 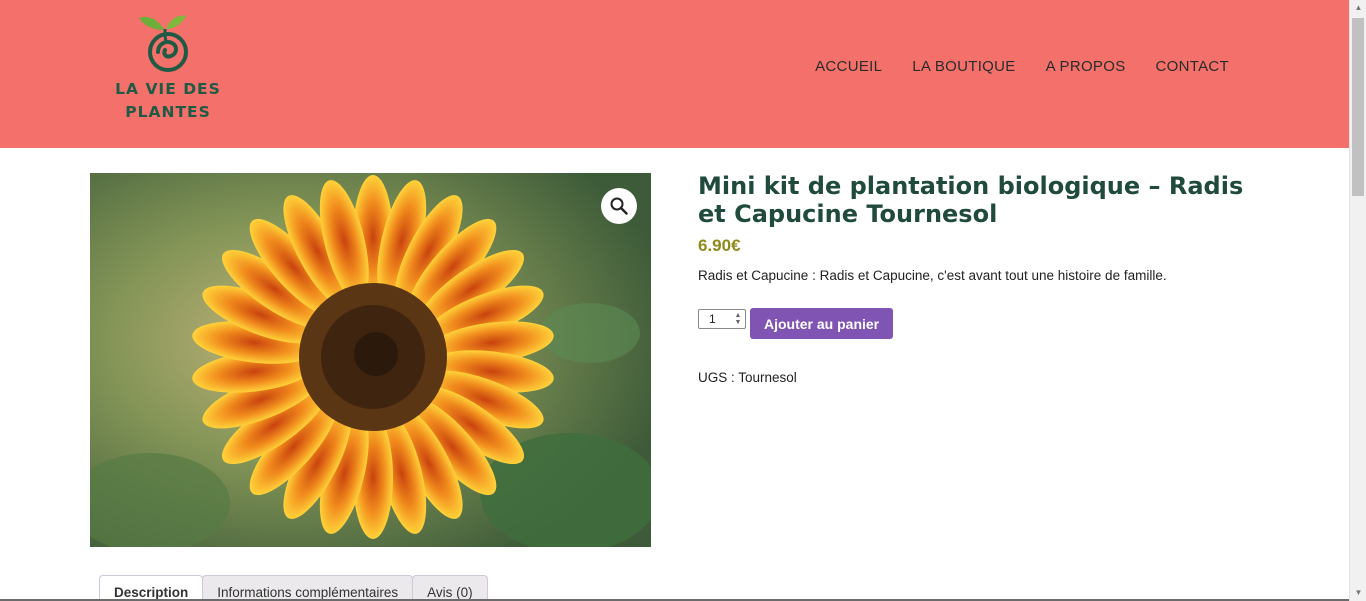 What do you see at coordinates (450, 588) in the screenshot?
I see `tab-avis: Avis (0)` at bounding box center [450, 588].